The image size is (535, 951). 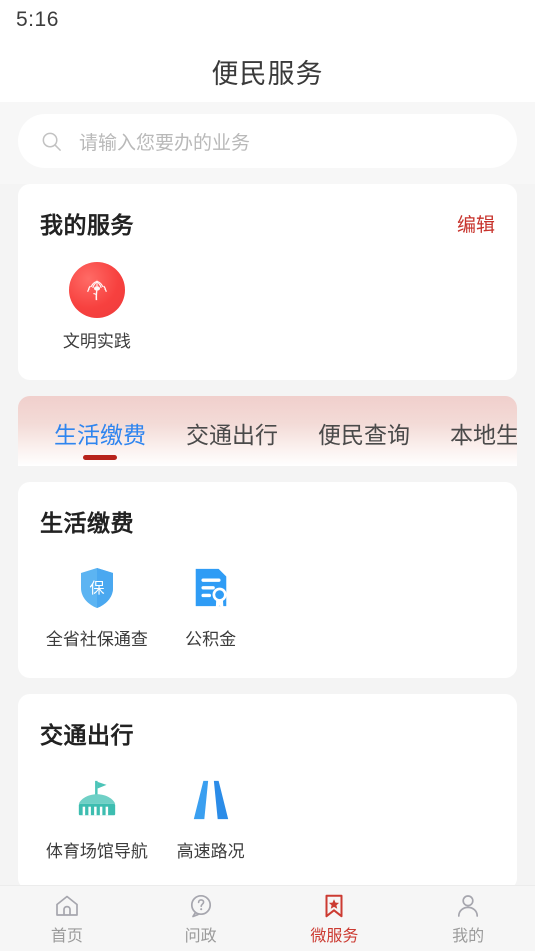 I want to click on section-title: 生活缴费, so click(x=87, y=523).